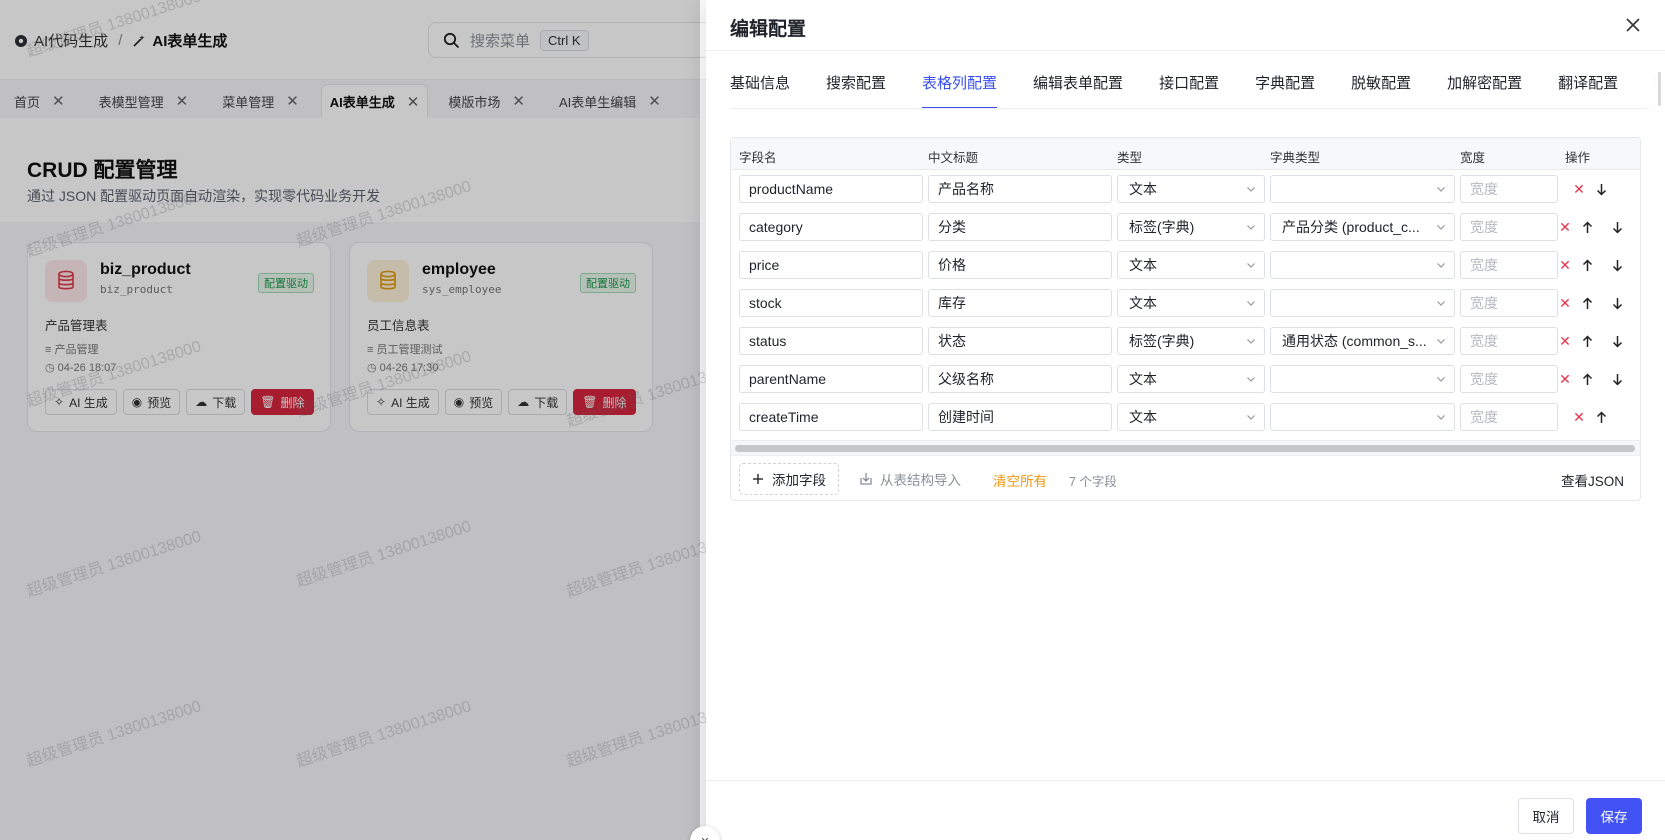 This screenshot has width=1665, height=840. I want to click on tab-table-columns: 表格列配置, so click(960, 90).